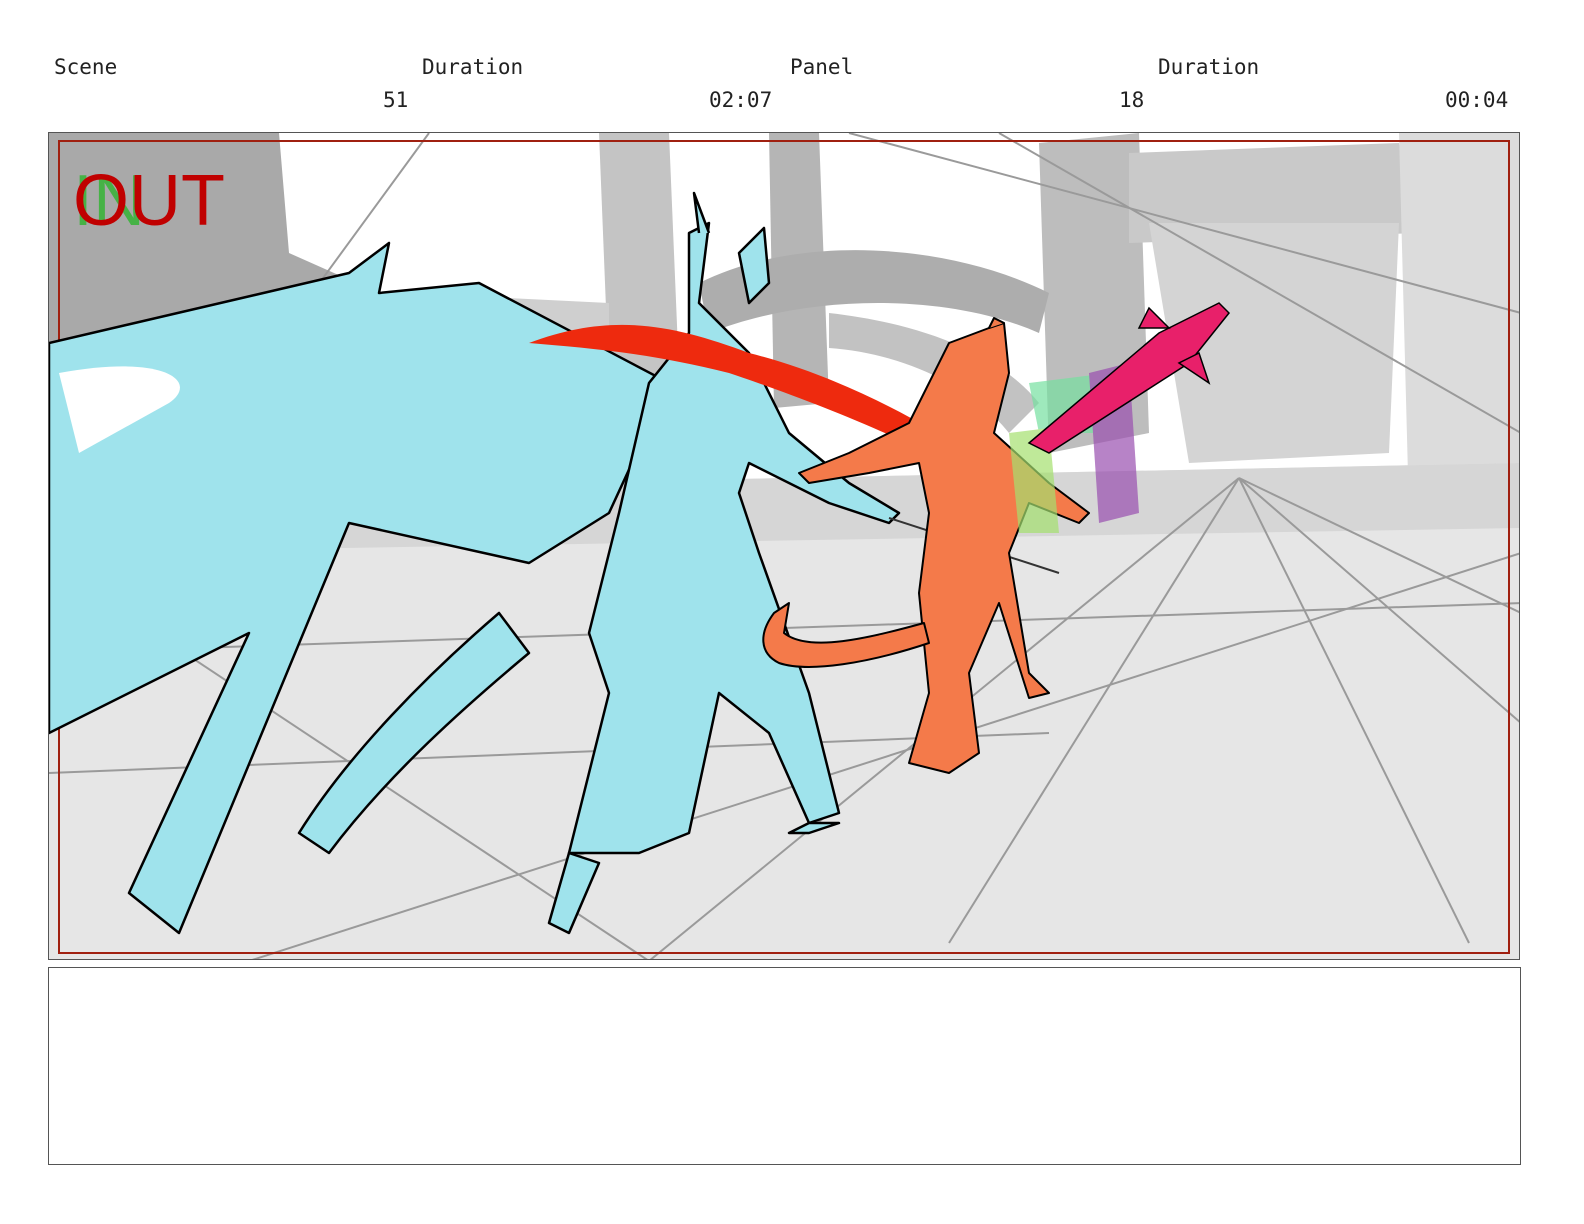  I want to click on scene-duration-label: Duration, so click(473, 67).